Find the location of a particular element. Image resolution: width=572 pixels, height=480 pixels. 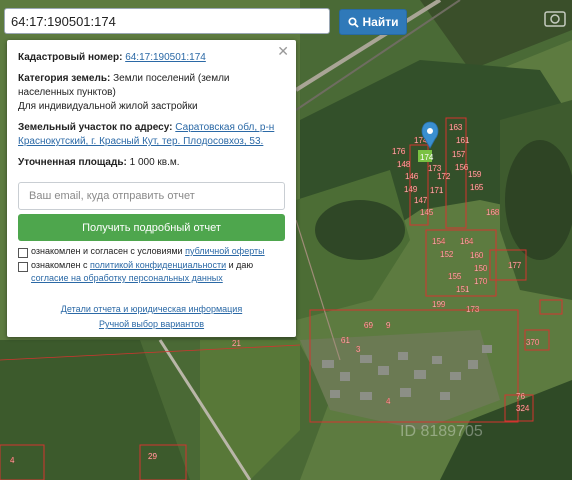

search-button-label: Найти is located at coordinates (380, 22).